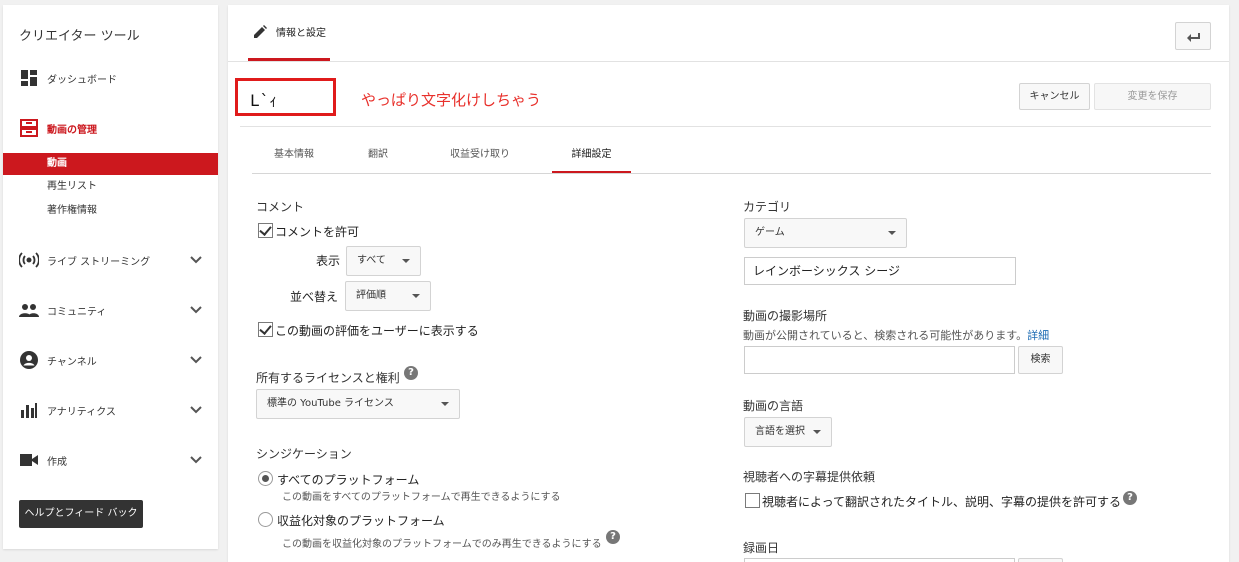 The width and height of the screenshot is (1239, 562). Describe the element at coordinates (371, 295) in the screenshot. I see `sort-select-value: 評価順` at that location.